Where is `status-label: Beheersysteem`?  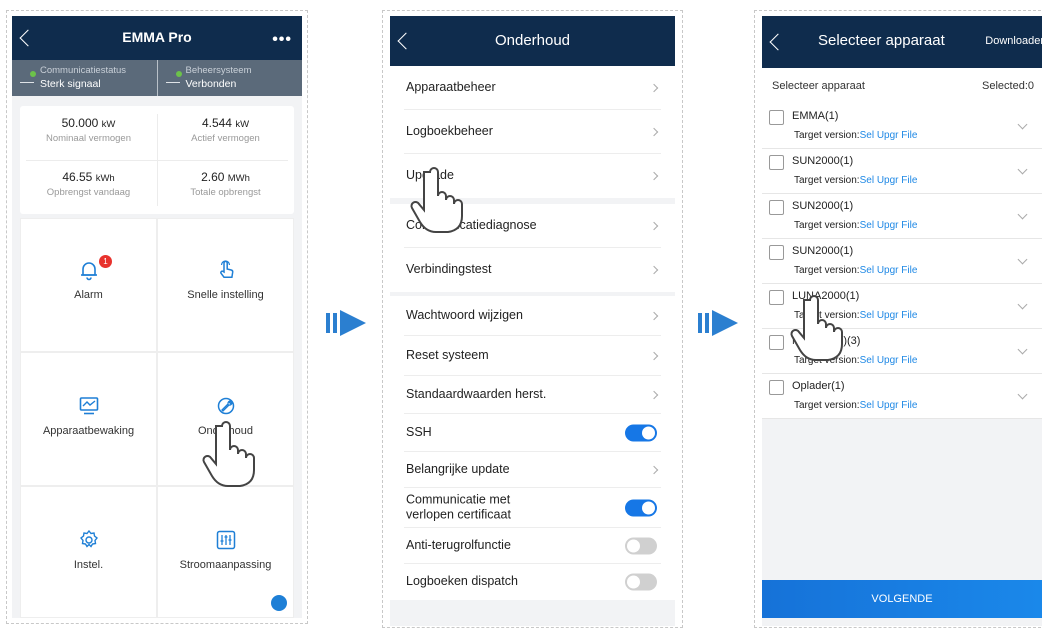
status-label: Beheersysteem is located at coordinates (218, 70).